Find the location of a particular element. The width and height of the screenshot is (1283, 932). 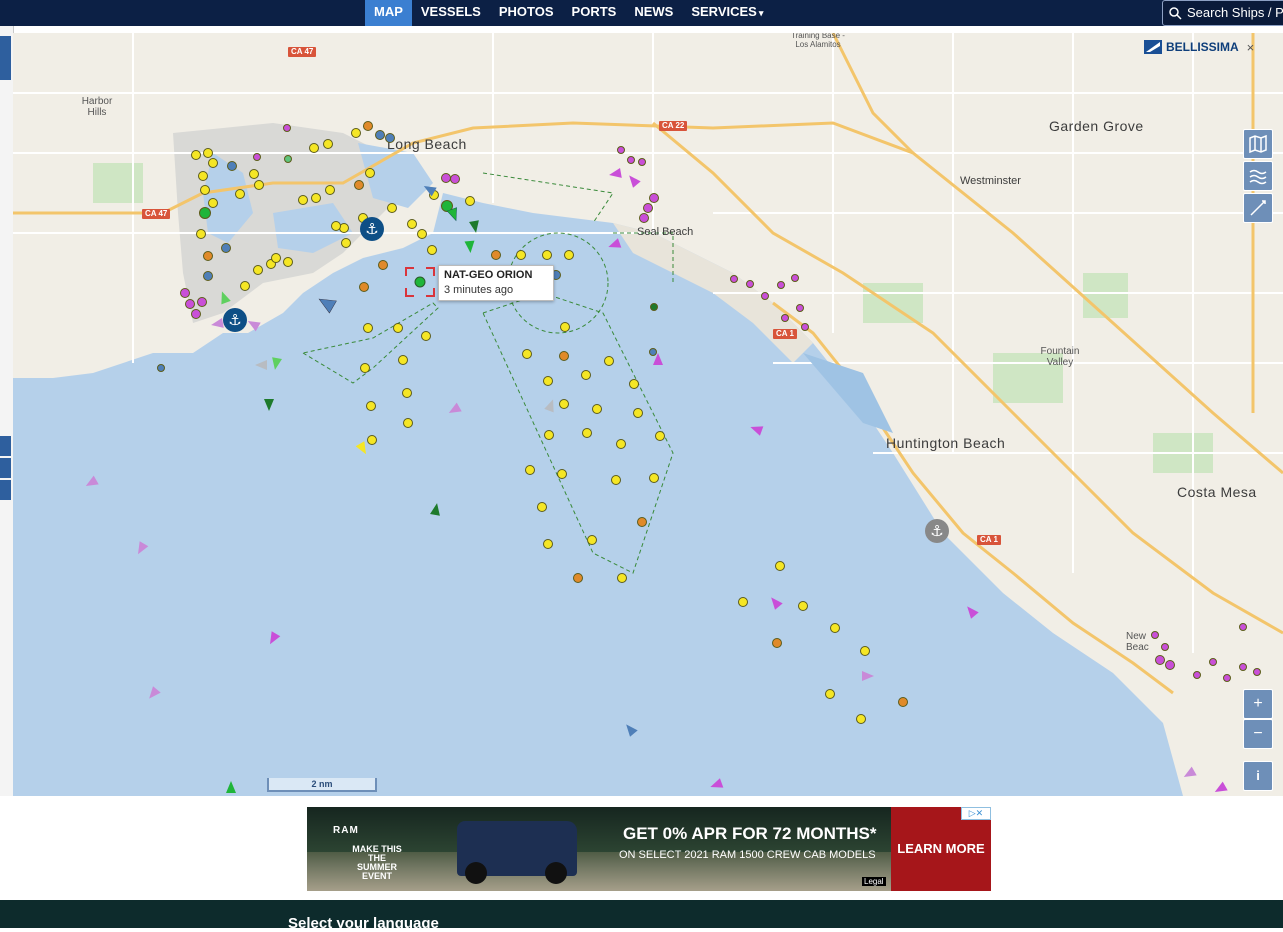

adchoices-icon: ▷✕ is located at coordinates (976, 813).